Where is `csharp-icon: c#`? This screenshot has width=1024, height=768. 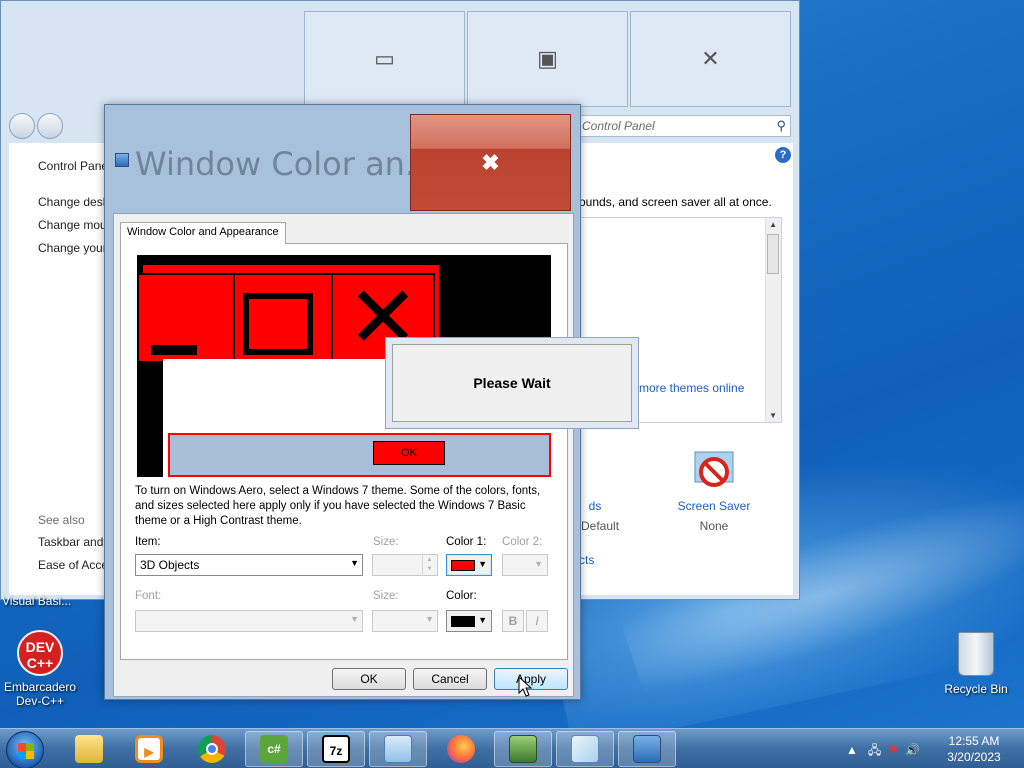
csharp-icon: c# is located at coordinates (274, 749).